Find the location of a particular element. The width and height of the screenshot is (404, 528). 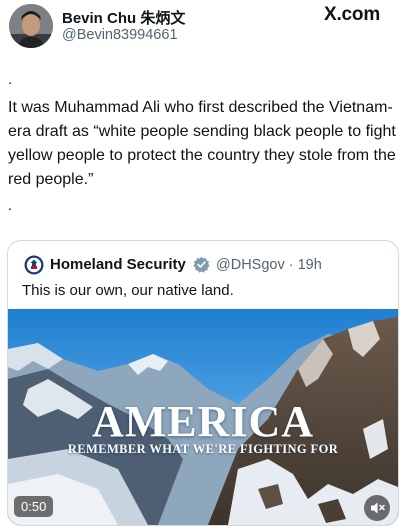

verified-badge-icon is located at coordinates (201, 264).